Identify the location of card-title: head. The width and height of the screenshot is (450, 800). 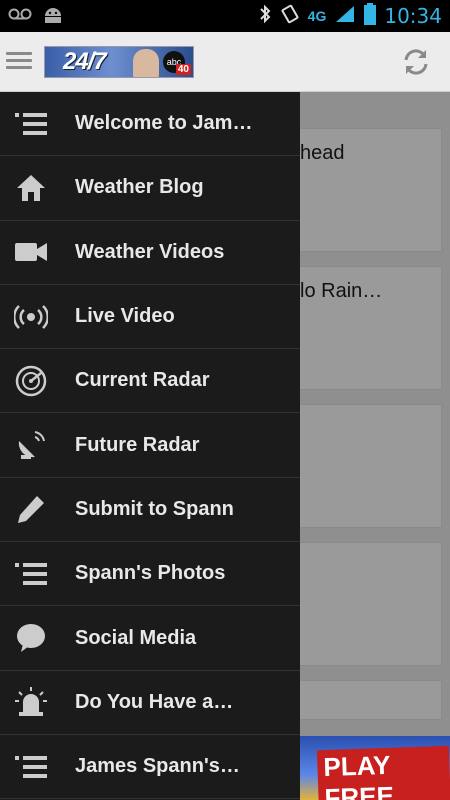
(322, 153).